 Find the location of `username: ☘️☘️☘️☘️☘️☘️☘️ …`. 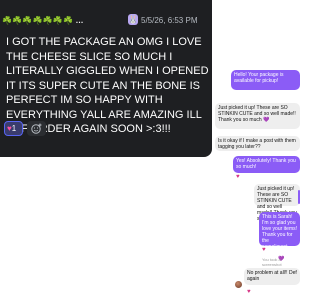

username: ☘️☘️☘️☘️☘️☘️☘️ … is located at coordinates (43, 20).